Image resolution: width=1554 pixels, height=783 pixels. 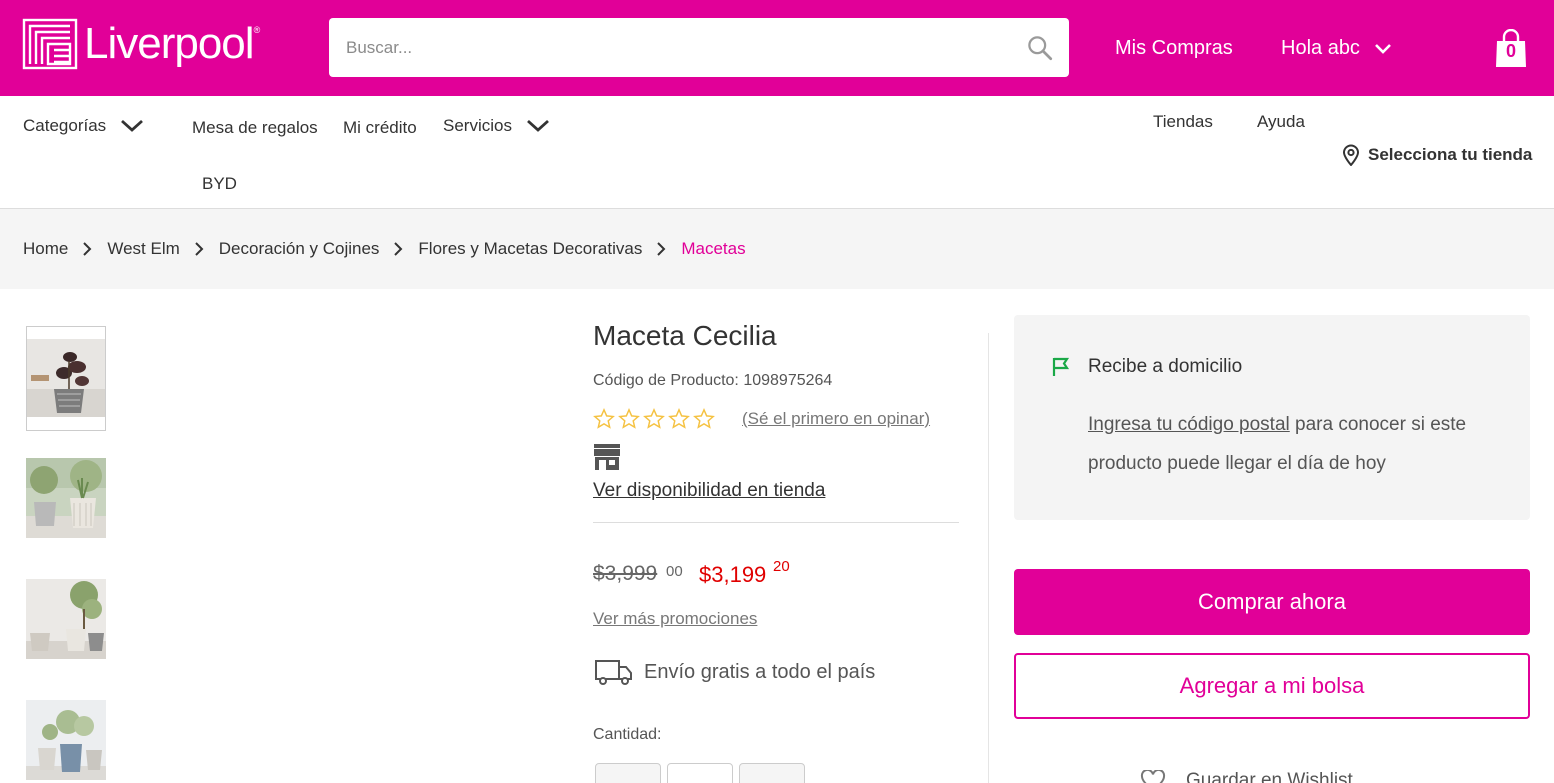 What do you see at coordinates (1272, 686) in the screenshot?
I see `add-to-bag-button: Agregar a mi bolsa` at bounding box center [1272, 686].